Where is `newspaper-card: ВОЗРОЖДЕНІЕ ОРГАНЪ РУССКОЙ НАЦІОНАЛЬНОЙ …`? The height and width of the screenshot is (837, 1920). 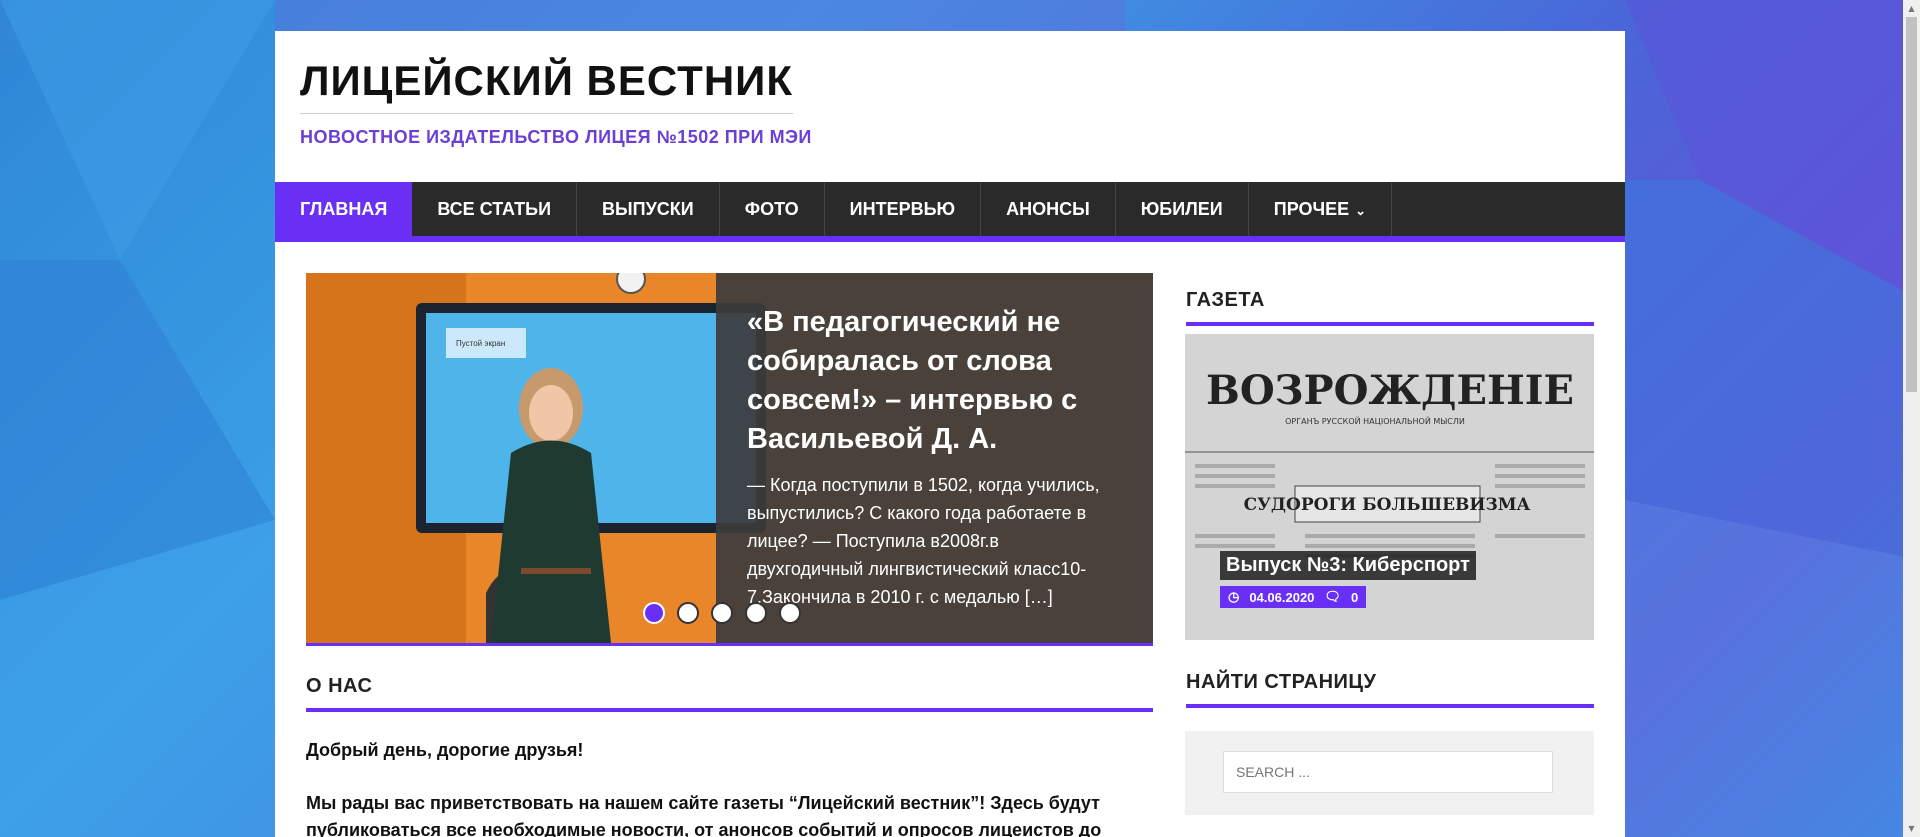
newspaper-card: ВОЗРОЖДЕНІЕ ОРГАНЪ РУССКОЙ НАЦІОНАЛЬНОЙ … is located at coordinates (1389, 487).